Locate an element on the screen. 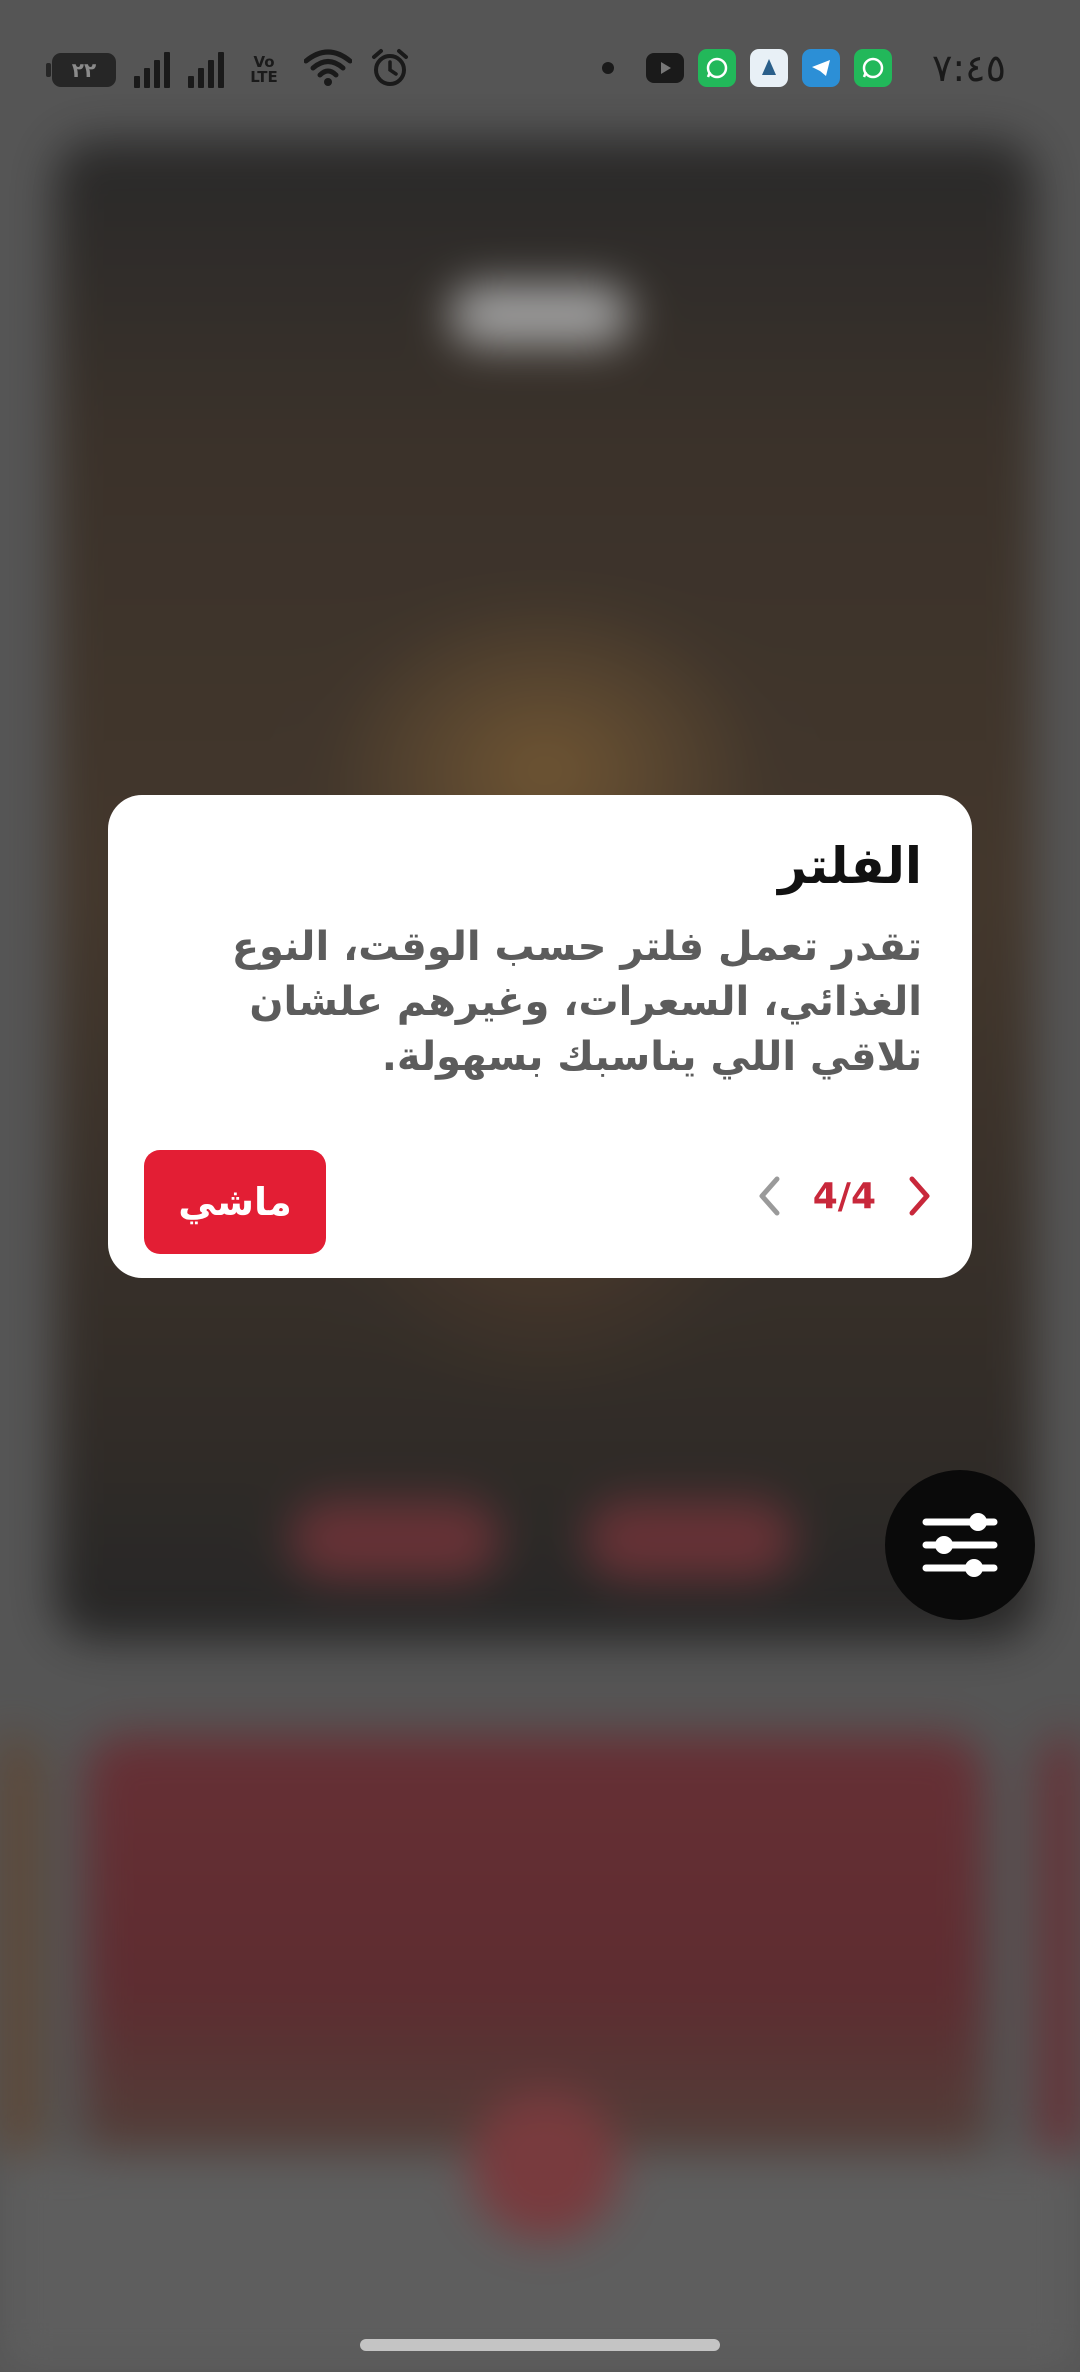 The height and width of the screenshot is (2372, 1080). alarm-icon is located at coordinates (390, 70).